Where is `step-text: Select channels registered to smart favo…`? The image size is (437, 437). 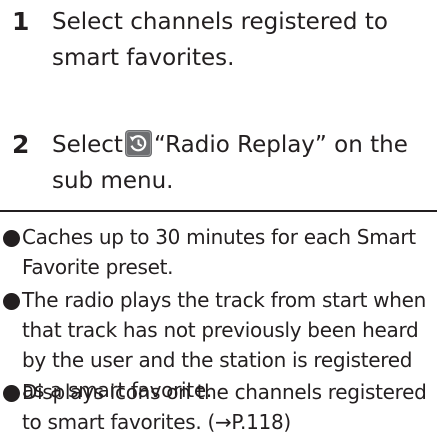 step-text: Select channels registered to smart favo… is located at coordinates (220, 40).